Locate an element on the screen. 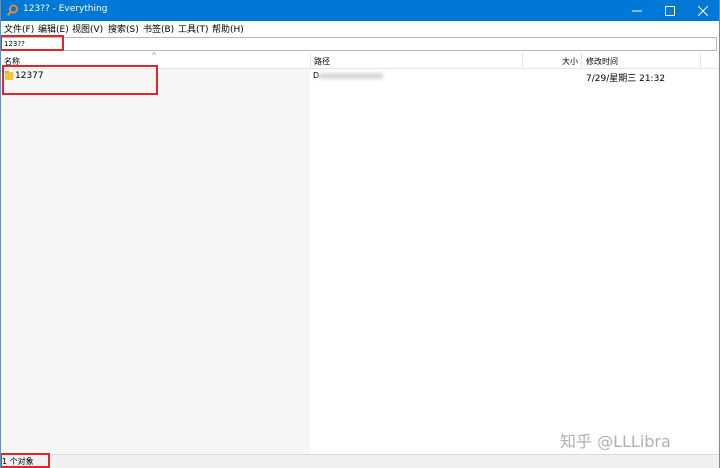  column-header-modified: 修改时间 is located at coordinates (602, 61).